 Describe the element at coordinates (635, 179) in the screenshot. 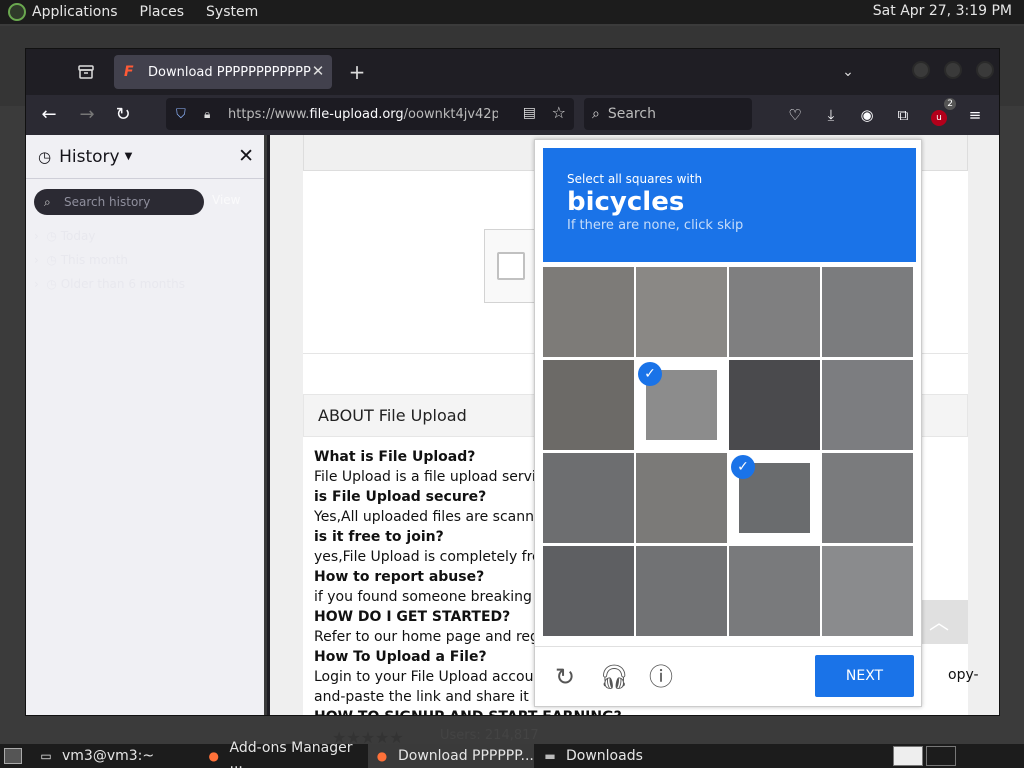

I see `challenge-instruction: Select all squares with` at that location.